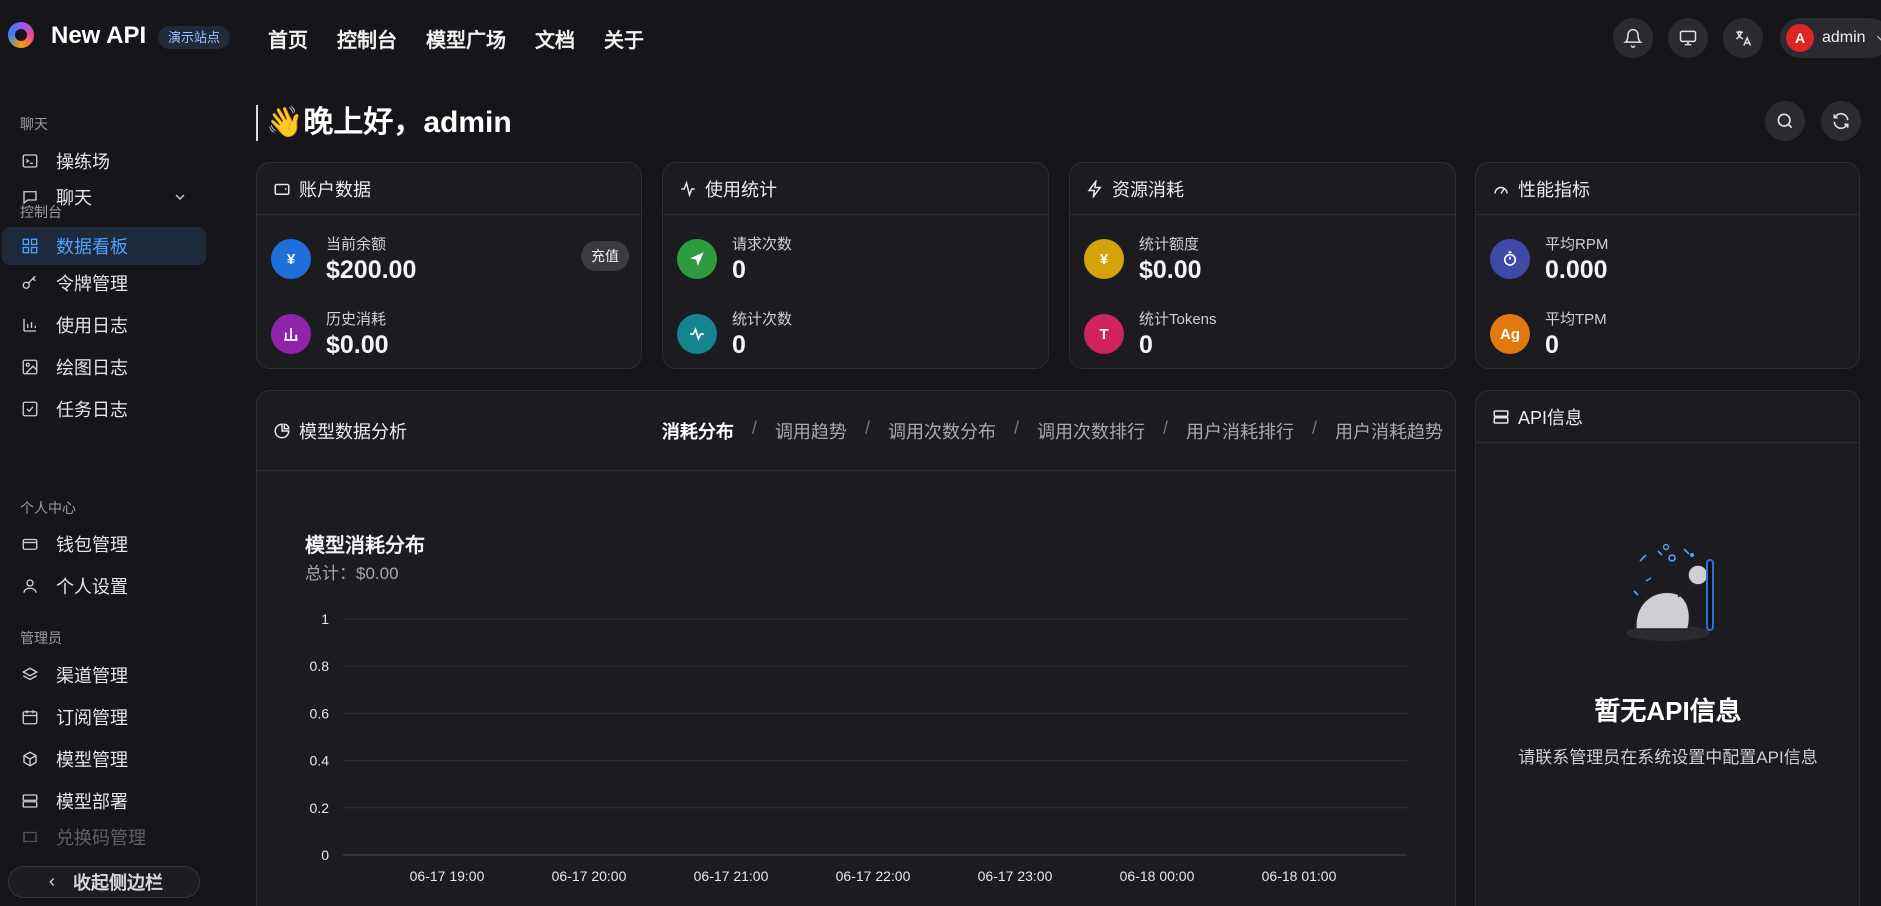  What do you see at coordinates (325, 619) in the screenshot?
I see `y-tick-label: 1` at bounding box center [325, 619].